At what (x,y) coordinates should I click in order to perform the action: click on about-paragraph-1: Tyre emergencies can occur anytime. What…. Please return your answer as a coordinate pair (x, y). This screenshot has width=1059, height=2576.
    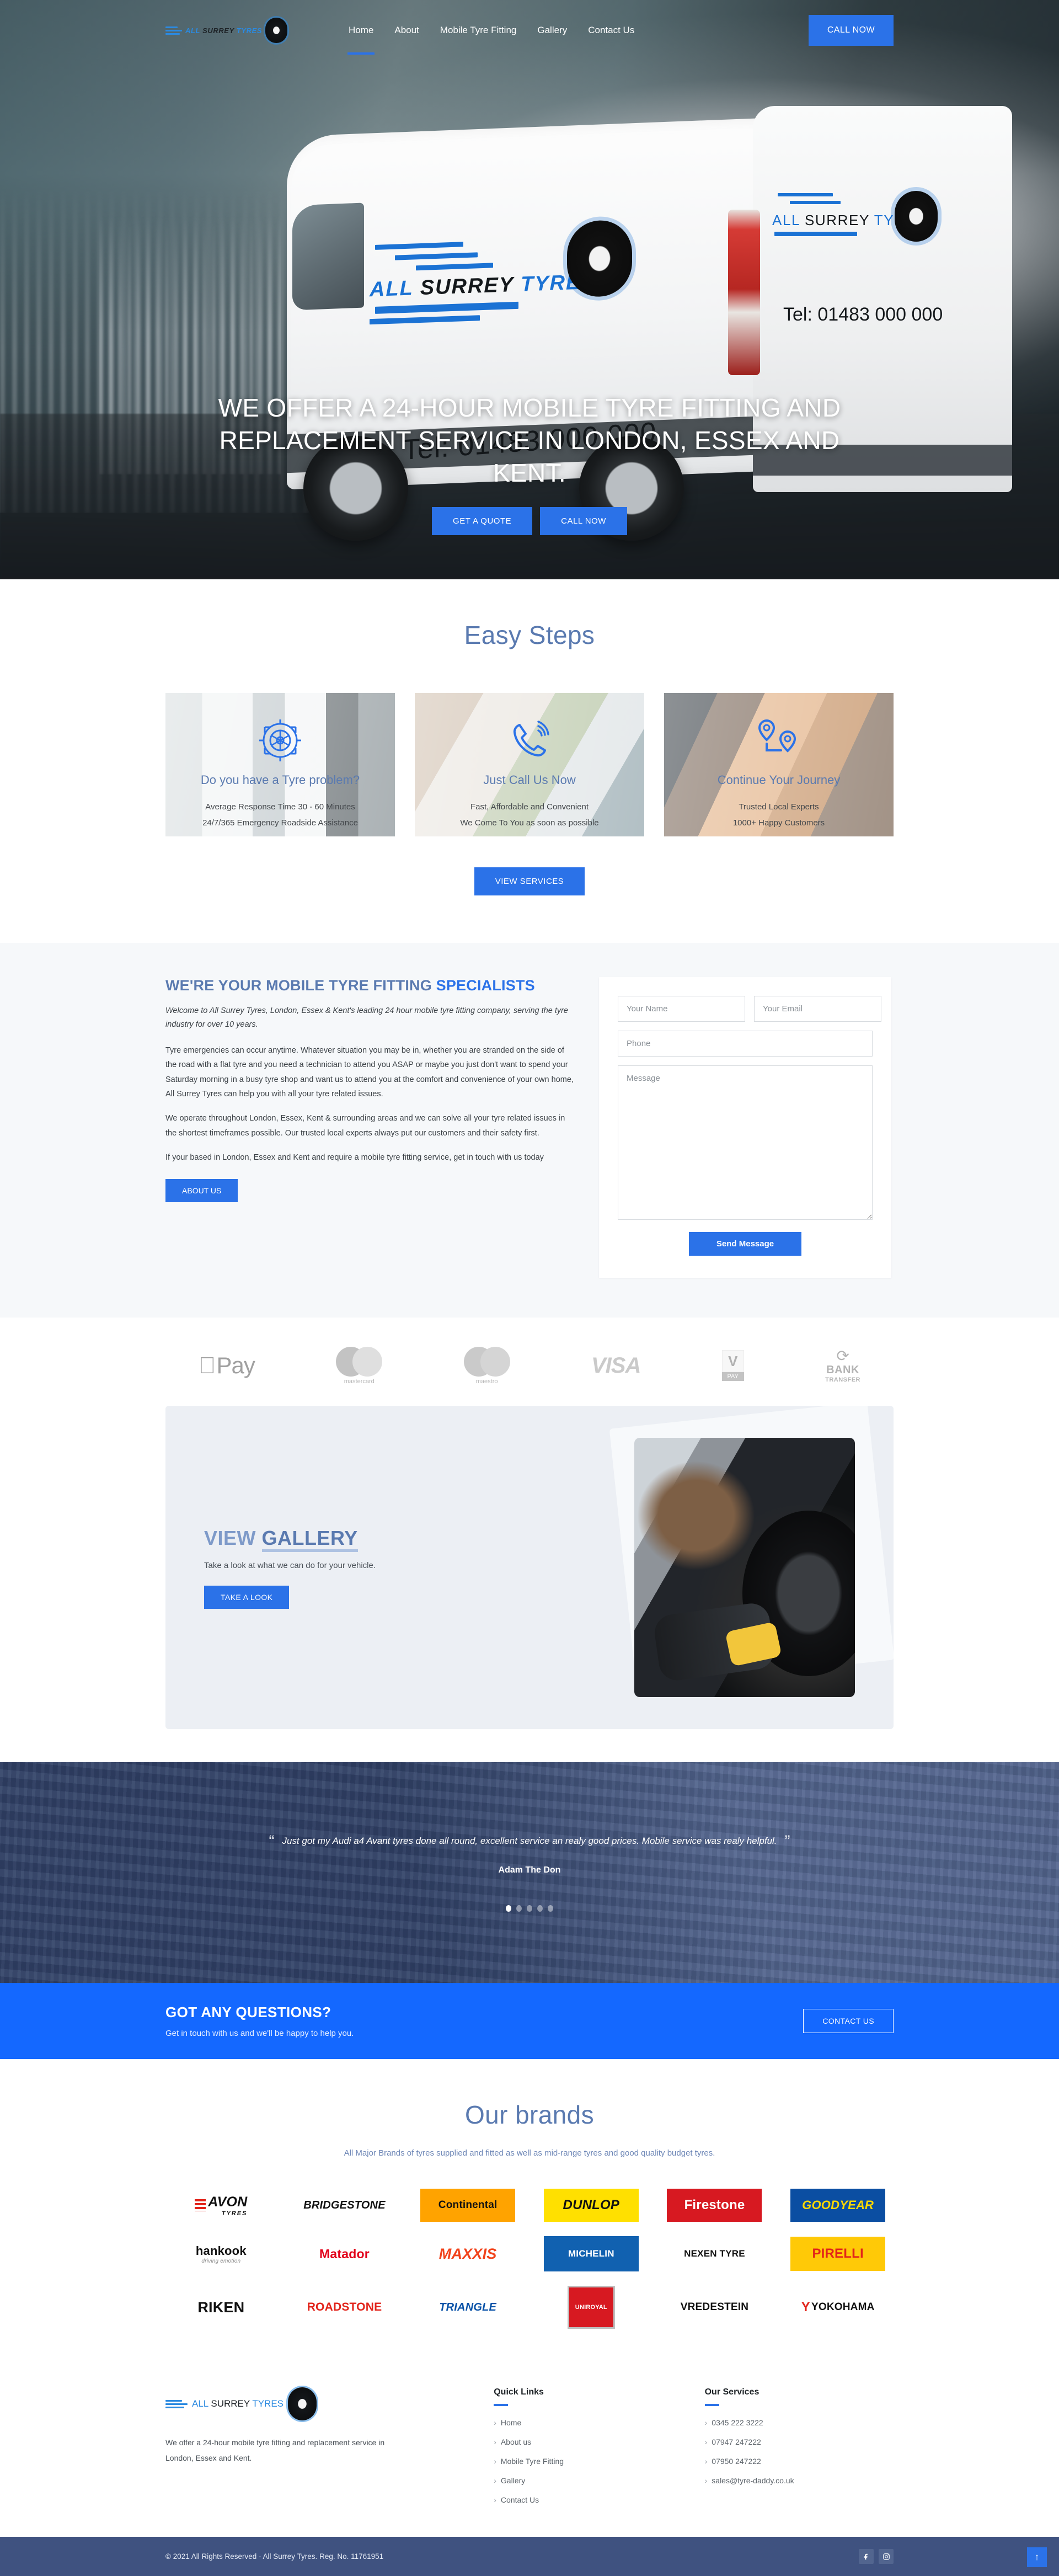
    Looking at the image, I should click on (369, 1072).